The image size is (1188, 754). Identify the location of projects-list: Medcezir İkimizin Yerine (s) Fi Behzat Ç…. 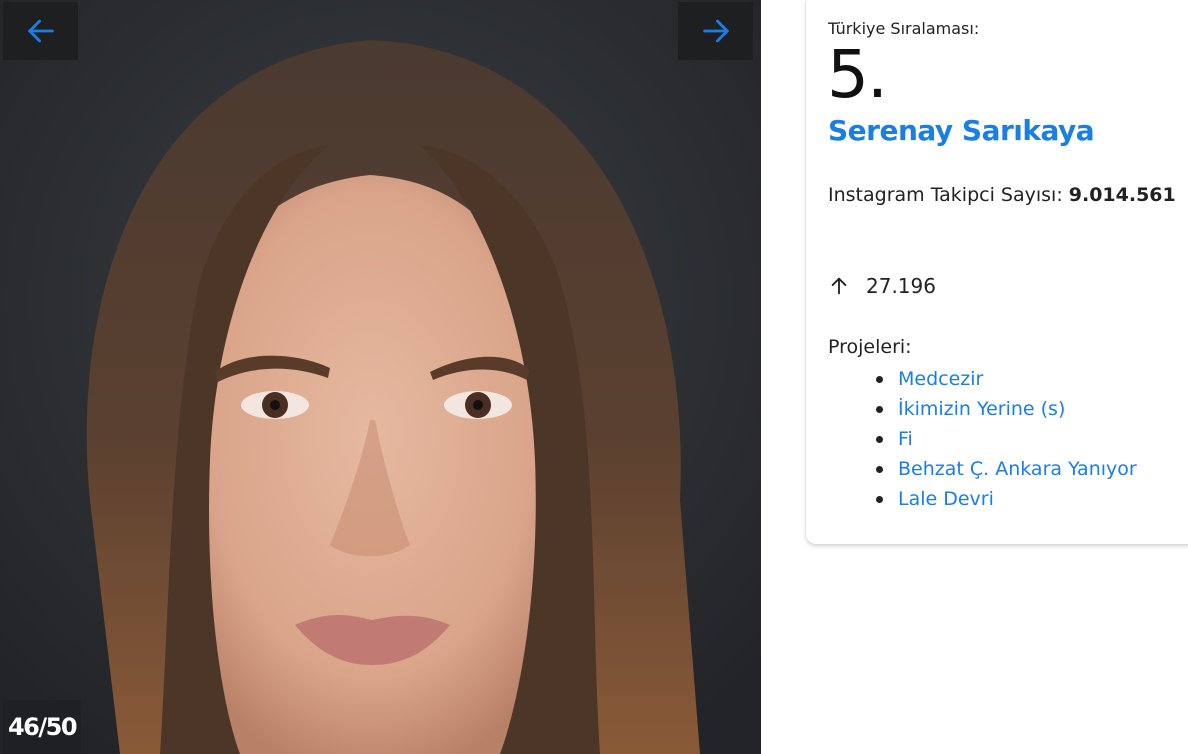
(1006, 439).